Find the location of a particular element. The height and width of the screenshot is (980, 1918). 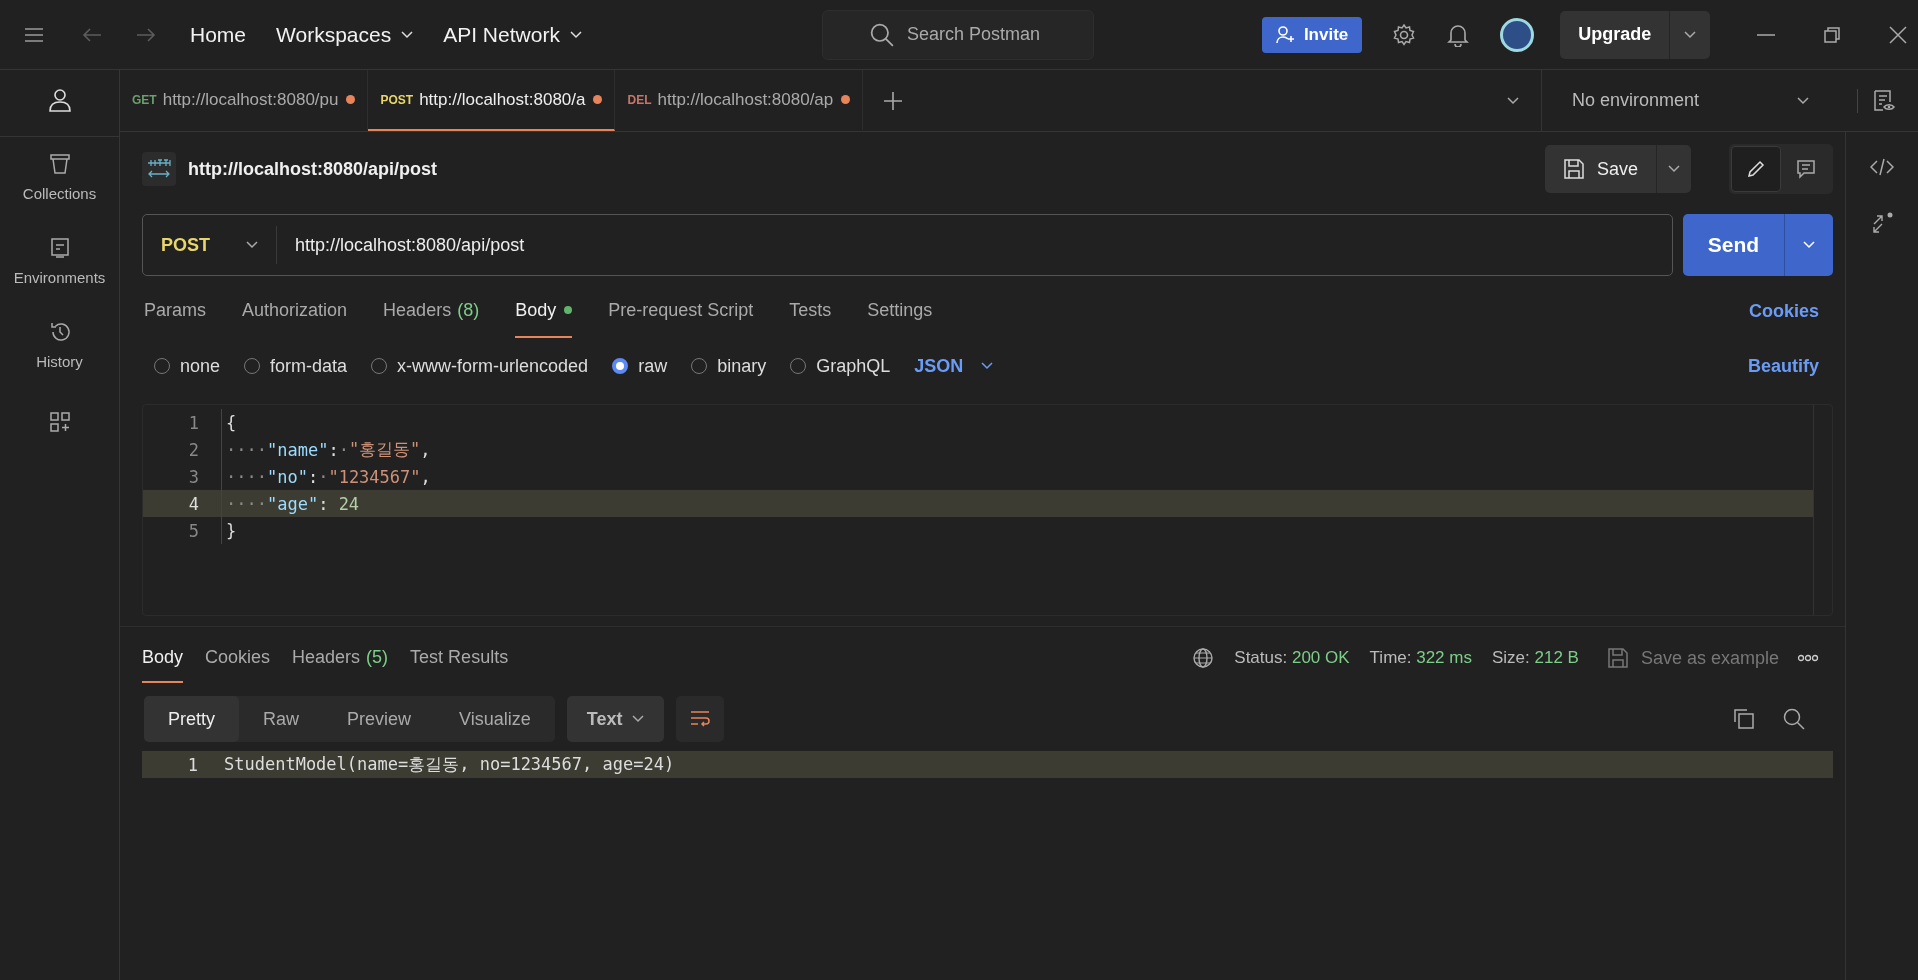

back-arrow-icon is located at coordinates (92, 34).